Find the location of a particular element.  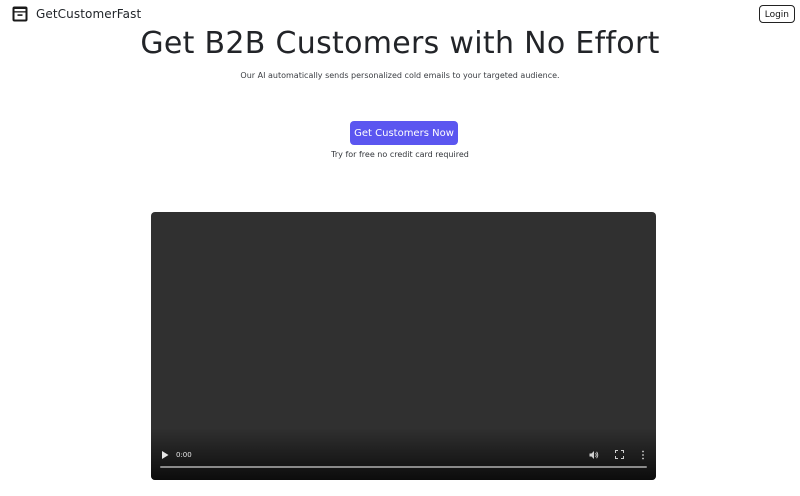

fullscreen-icon is located at coordinates (619, 454).